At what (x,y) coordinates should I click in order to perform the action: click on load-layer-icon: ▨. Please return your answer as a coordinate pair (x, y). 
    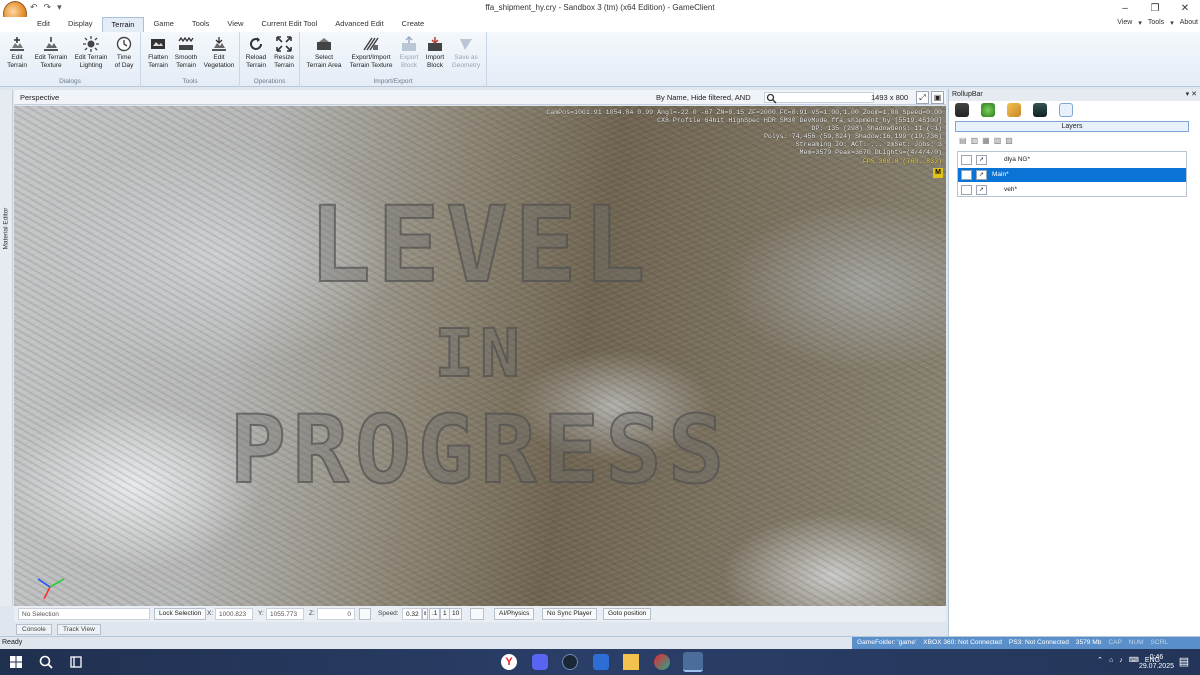
    Looking at the image, I should click on (1009, 140).